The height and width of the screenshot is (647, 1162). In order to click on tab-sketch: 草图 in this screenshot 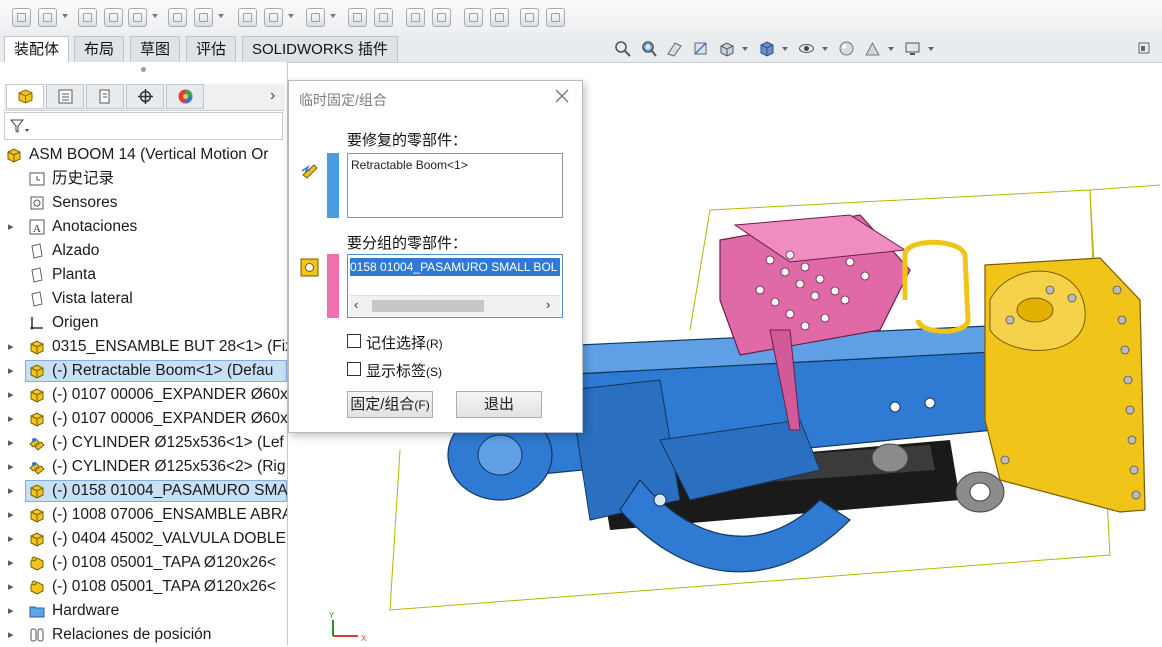, I will do `click(155, 49)`.